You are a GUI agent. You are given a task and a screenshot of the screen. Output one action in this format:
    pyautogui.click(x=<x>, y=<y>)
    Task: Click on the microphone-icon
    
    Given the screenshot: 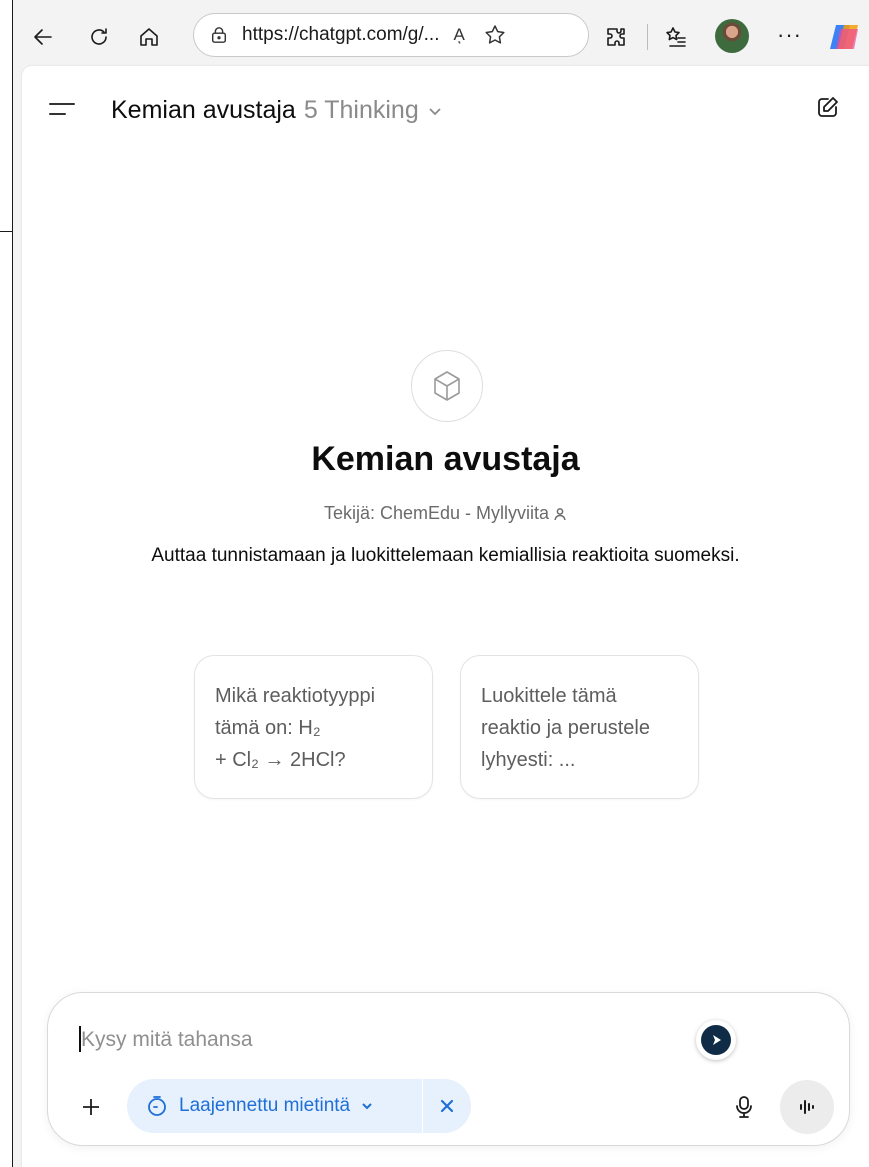 What is the action you would take?
    pyautogui.click(x=744, y=1107)
    